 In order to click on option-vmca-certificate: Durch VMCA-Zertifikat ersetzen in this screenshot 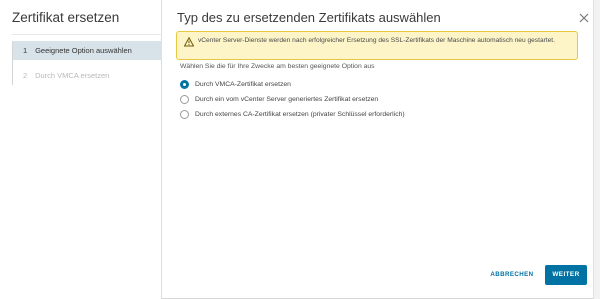, I will do `click(292, 84)`.